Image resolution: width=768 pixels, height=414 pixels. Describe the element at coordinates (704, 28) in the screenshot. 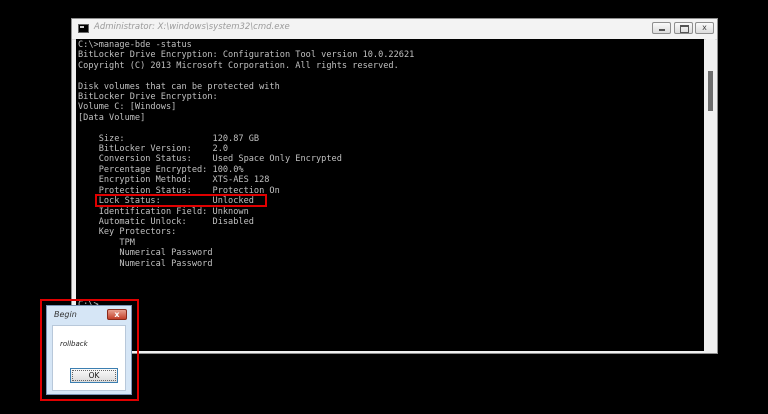

I see `close-button: x` at that location.